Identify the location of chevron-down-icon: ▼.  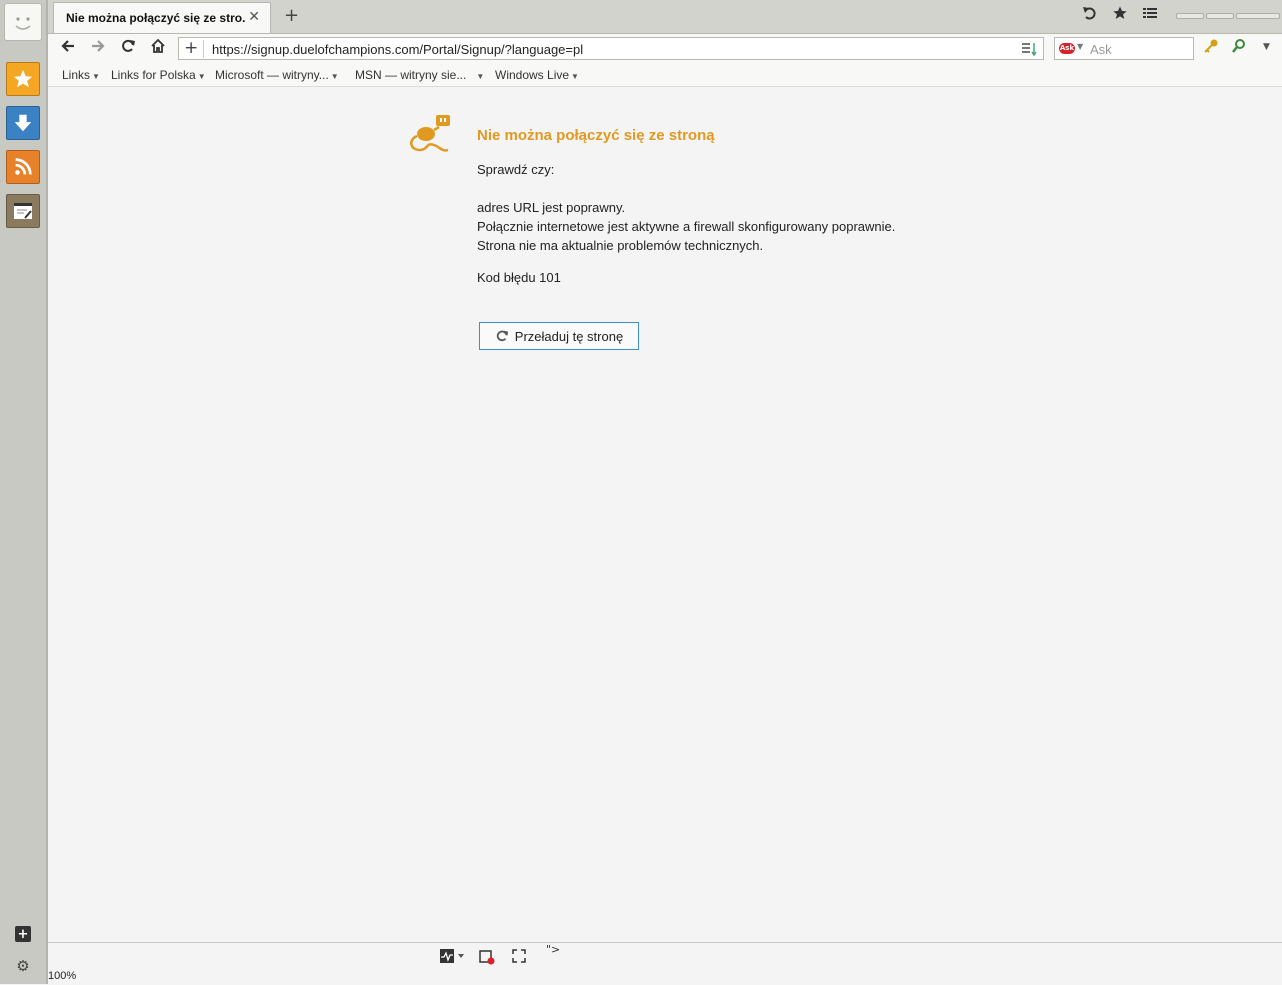
(1080, 46).